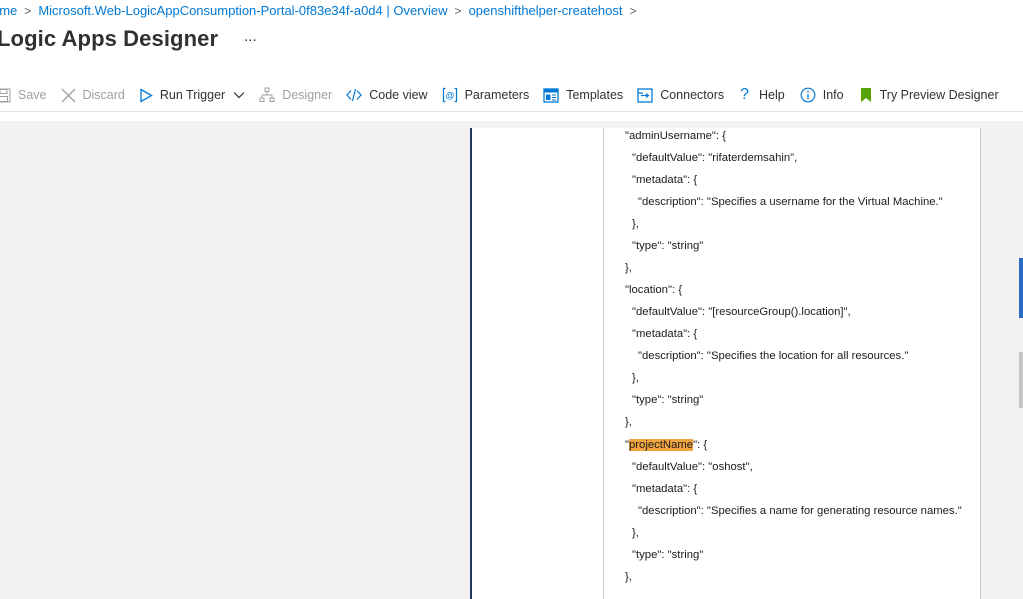 Image resolution: width=1023 pixels, height=599 pixels. I want to click on code-line: "adminUsername": {, so click(675, 136).